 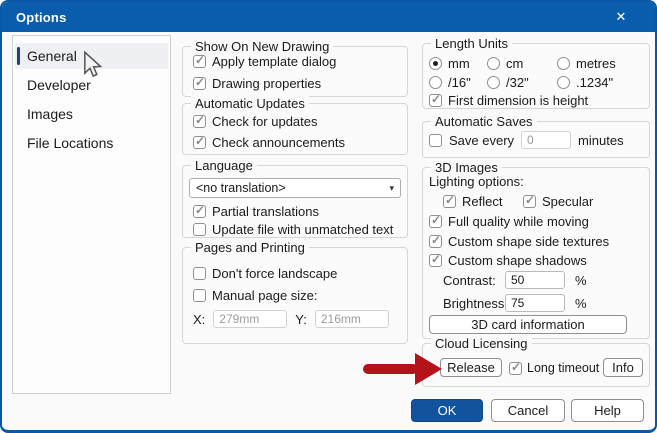 What do you see at coordinates (91, 85) in the screenshot?
I see `sidebar-item-developer: Developer` at bounding box center [91, 85].